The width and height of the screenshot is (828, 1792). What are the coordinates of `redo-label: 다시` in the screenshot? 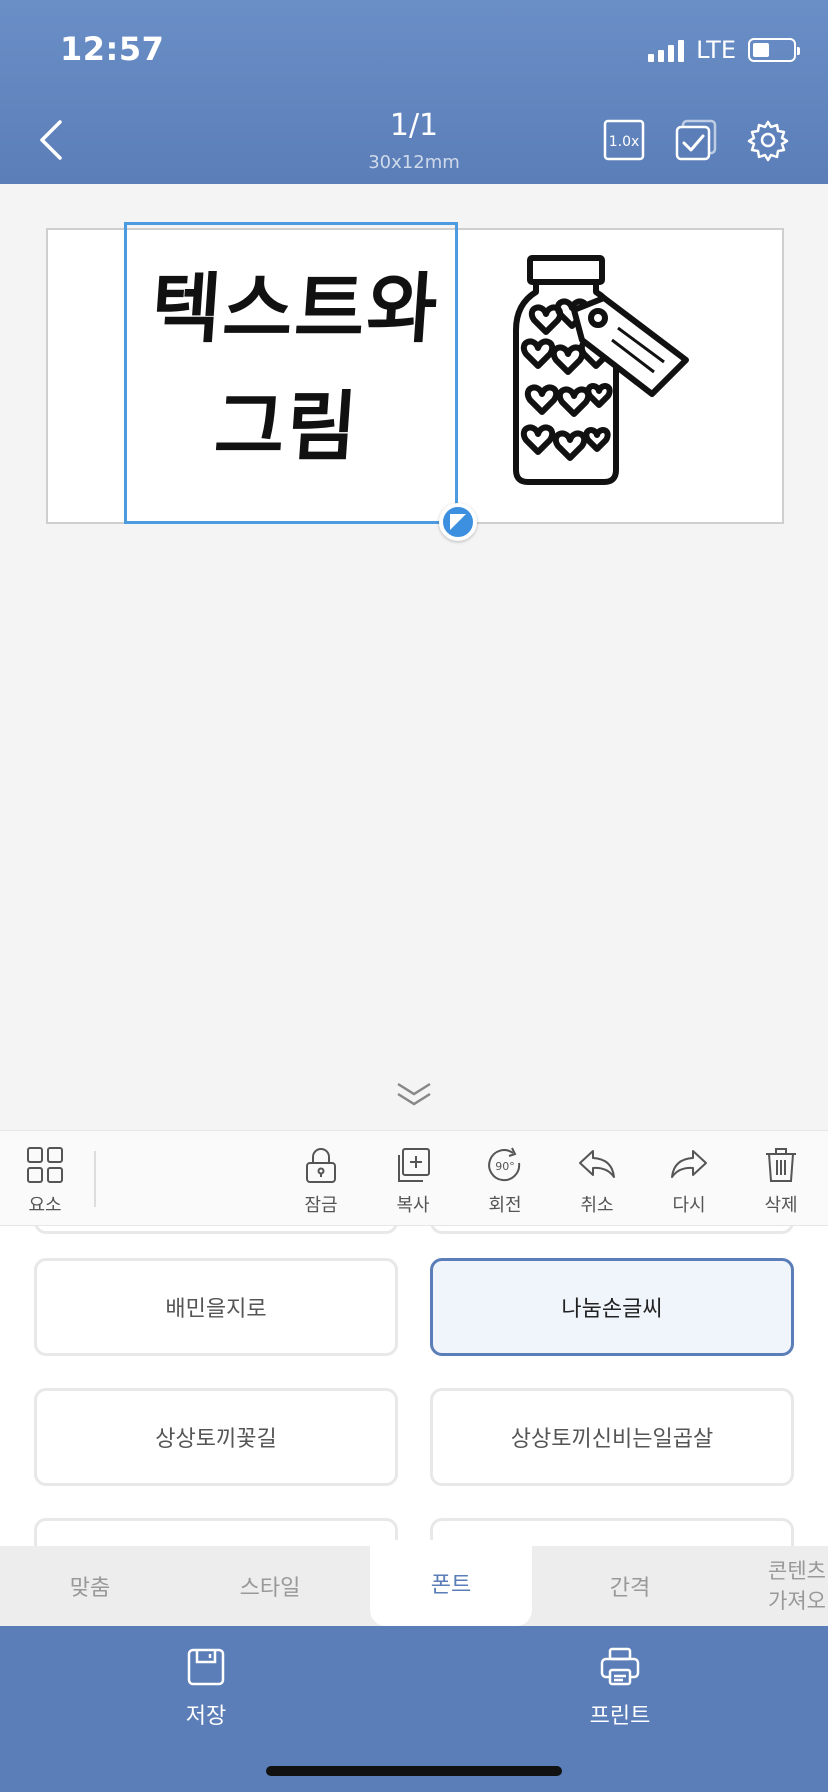 It's located at (689, 1205).